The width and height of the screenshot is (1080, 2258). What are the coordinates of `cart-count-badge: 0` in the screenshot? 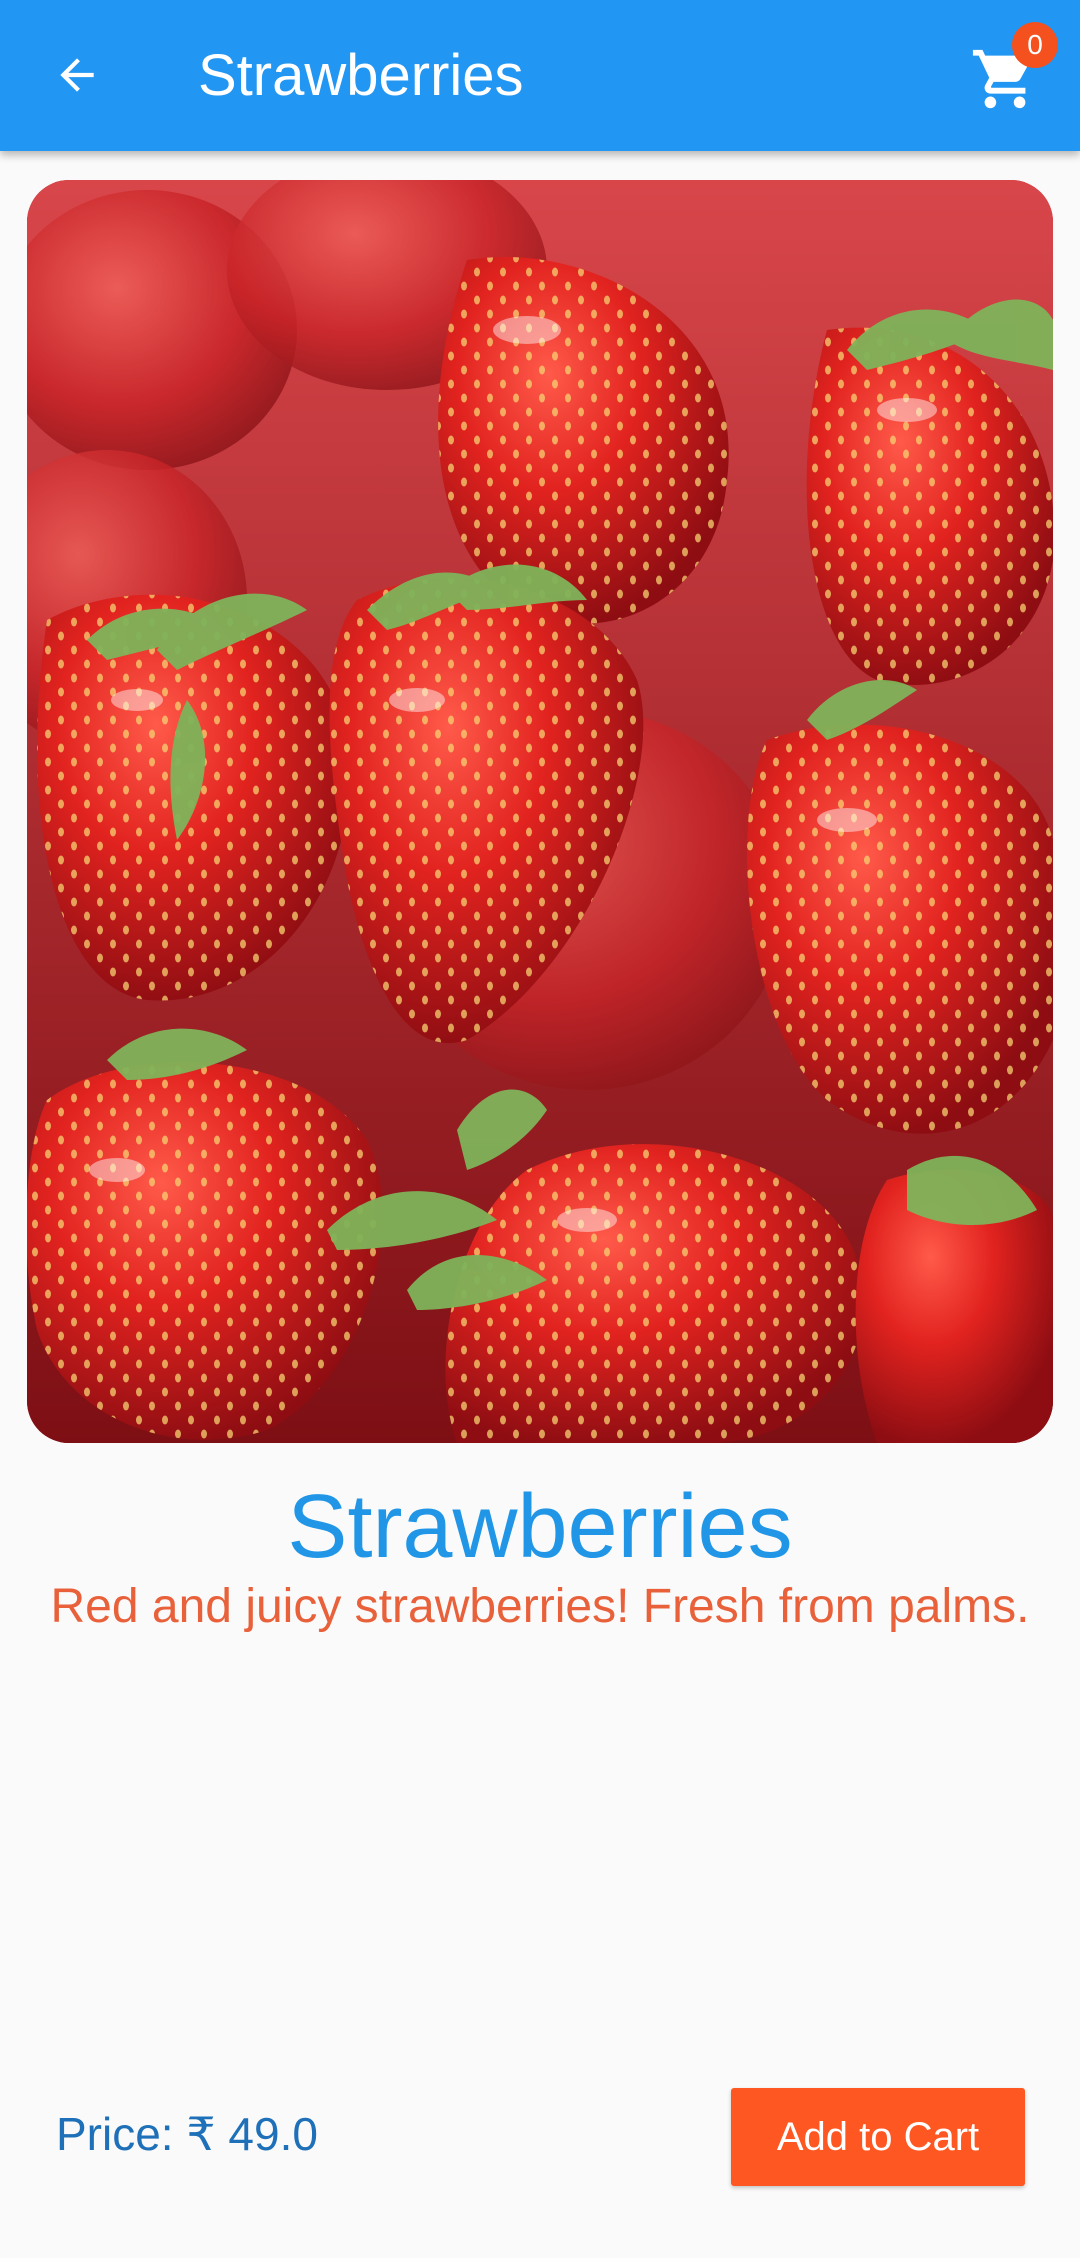 It's located at (1035, 45).